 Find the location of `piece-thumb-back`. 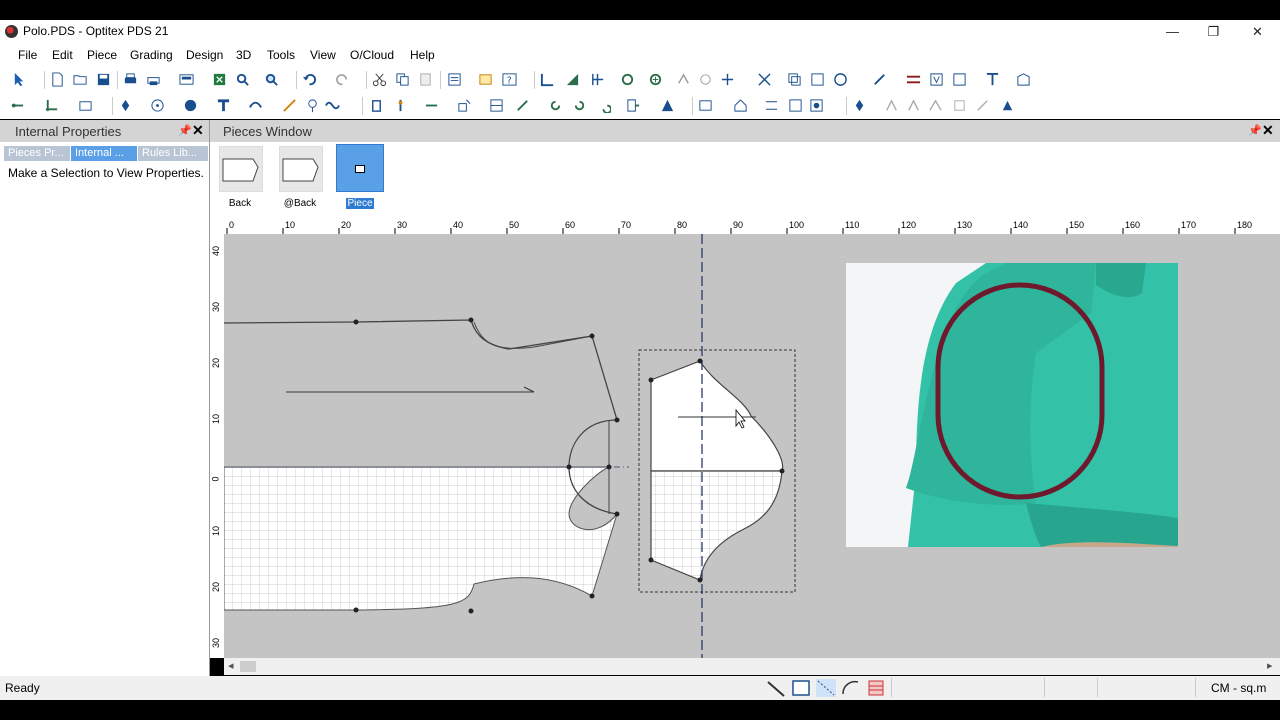

piece-thumb-back is located at coordinates (241, 169).